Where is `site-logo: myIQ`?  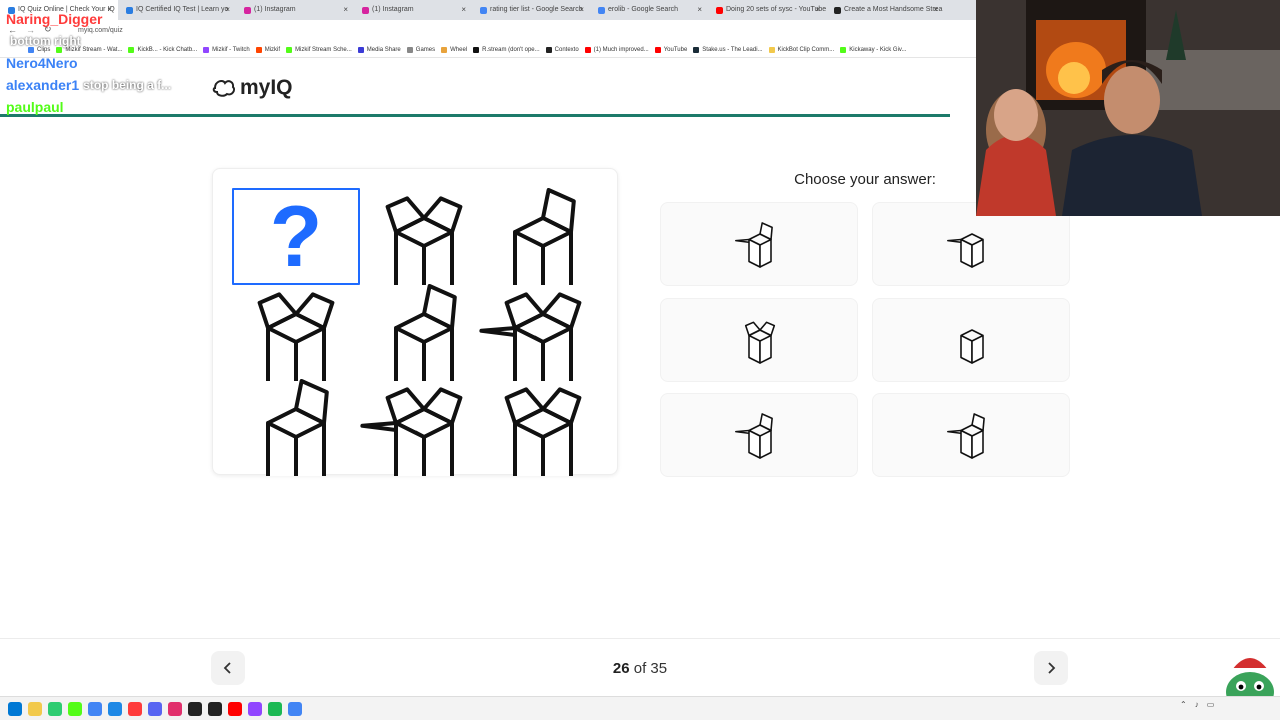
site-logo: myIQ is located at coordinates (252, 88).